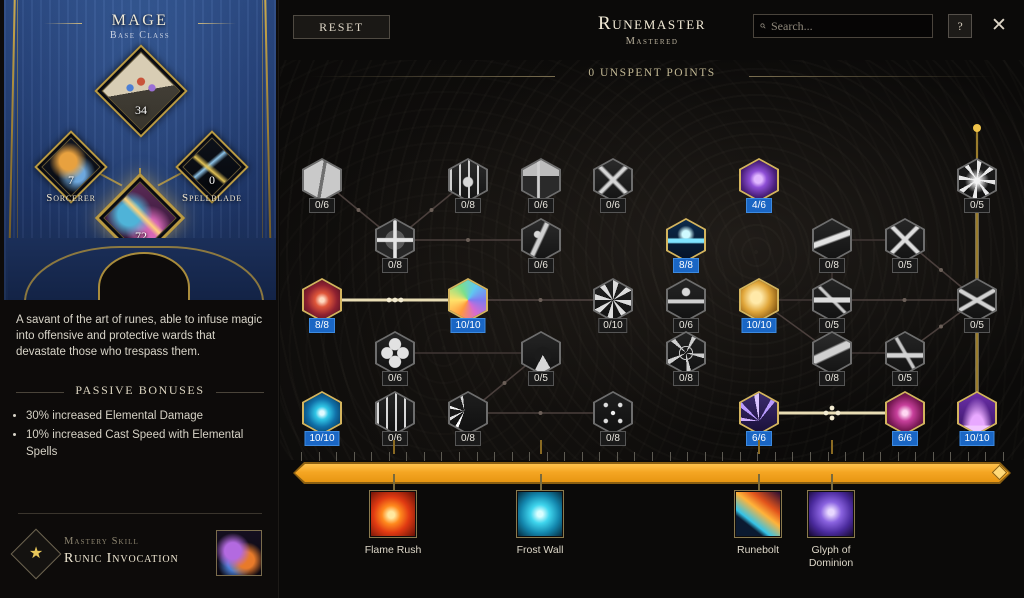 The height and width of the screenshot is (598, 1024). I want to click on gem-burst-icon, so click(613, 180).